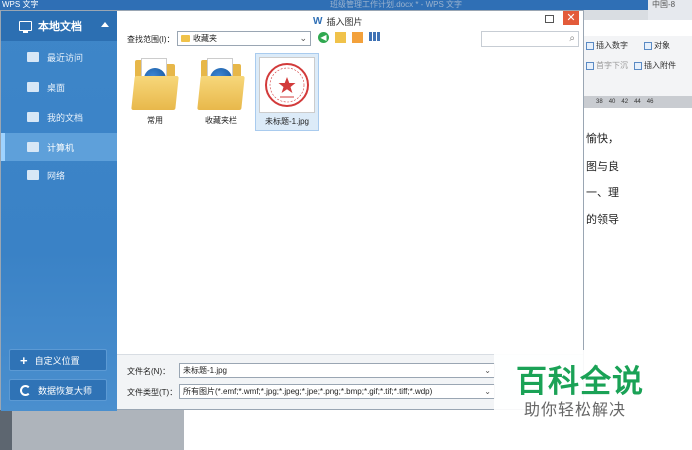 Image resolution: width=692 pixels, height=450 pixels. What do you see at coordinates (344, 22) in the screenshot?
I see `dialog-title-text: 插入图片` at bounding box center [344, 22].